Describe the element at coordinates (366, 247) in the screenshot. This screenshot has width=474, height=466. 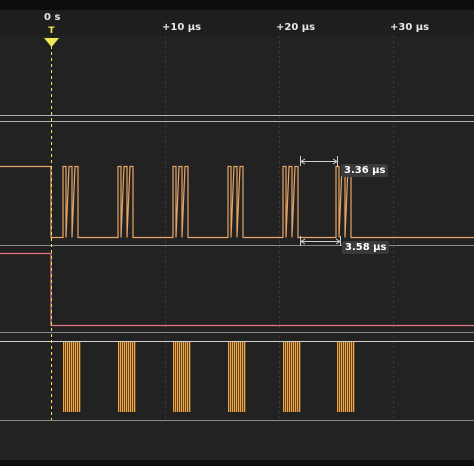
I see `measurement-lower-label: 3.58 µs` at that location.